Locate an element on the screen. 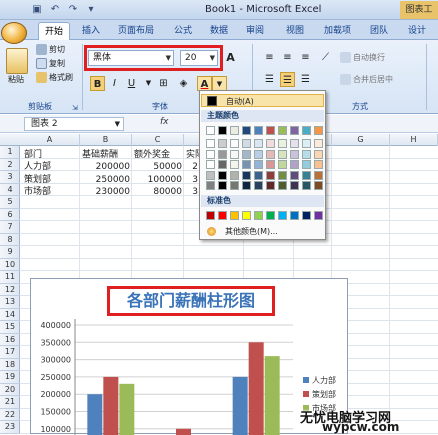 The width and height of the screenshot is (438, 435). chart-tools-tab: 图表工 is located at coordinates (419, 10).